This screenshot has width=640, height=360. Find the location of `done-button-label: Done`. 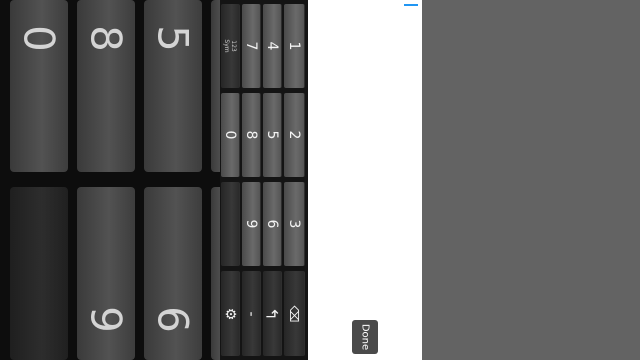

done-button-label: Done is located at coordinates (365, 337).